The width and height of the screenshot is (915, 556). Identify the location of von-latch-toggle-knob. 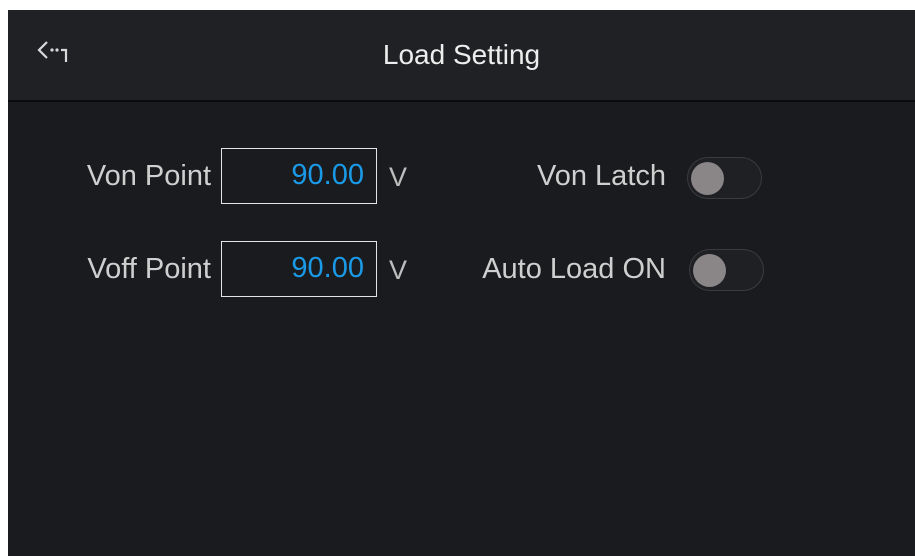
(707, 178).